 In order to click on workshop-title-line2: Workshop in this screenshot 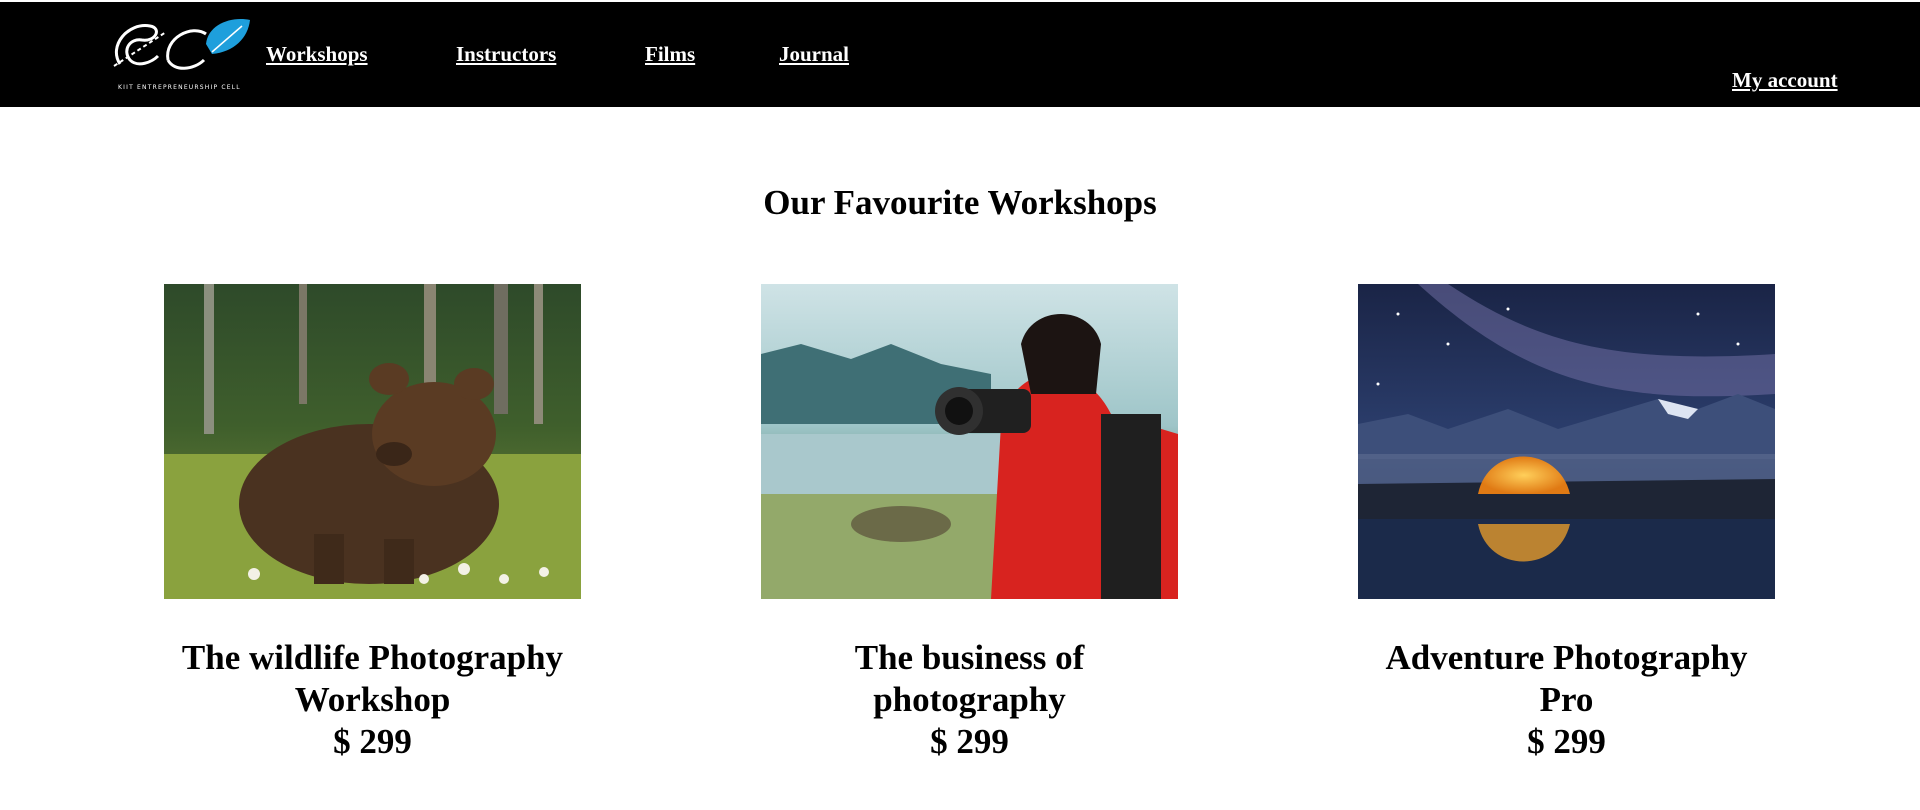, I will do `click(372, 699)`.